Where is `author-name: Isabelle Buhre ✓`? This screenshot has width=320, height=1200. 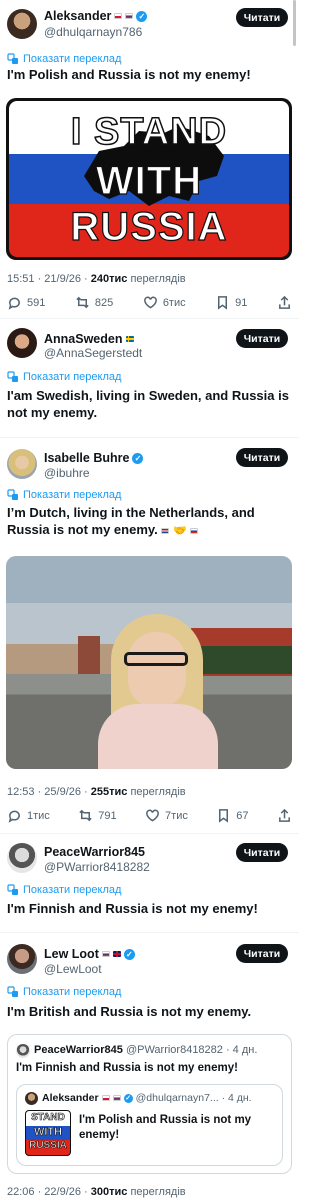
author-name: Isabelle Buhre ✓ is located at coordinates (94, 458).